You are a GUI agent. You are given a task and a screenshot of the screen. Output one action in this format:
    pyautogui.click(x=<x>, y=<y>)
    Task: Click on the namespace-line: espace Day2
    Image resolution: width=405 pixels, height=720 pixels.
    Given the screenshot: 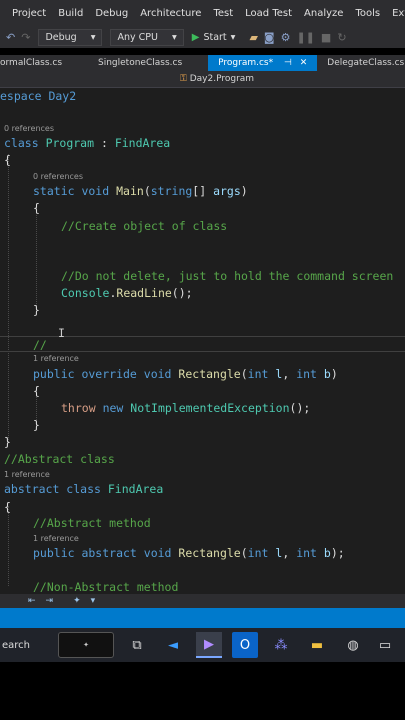 What is the action you would take?
    pyautogui.click(x=38, y=96)
    